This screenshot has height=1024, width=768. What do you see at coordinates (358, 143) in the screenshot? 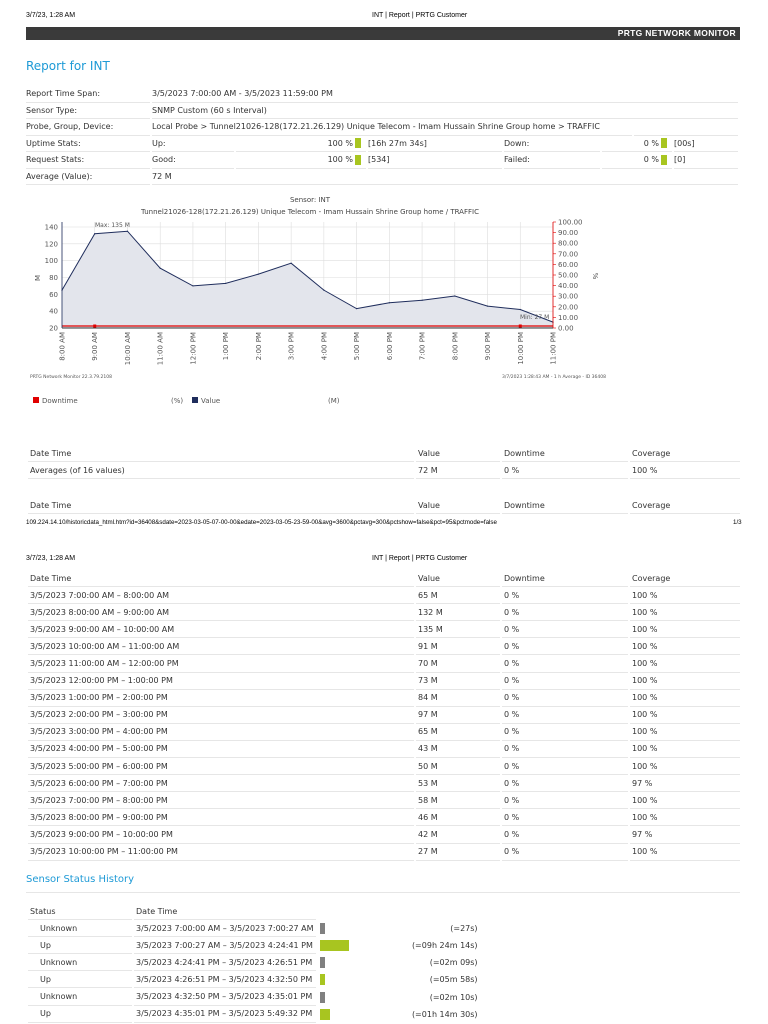
I see `uptime-bar` at bounding box center [358, 143].